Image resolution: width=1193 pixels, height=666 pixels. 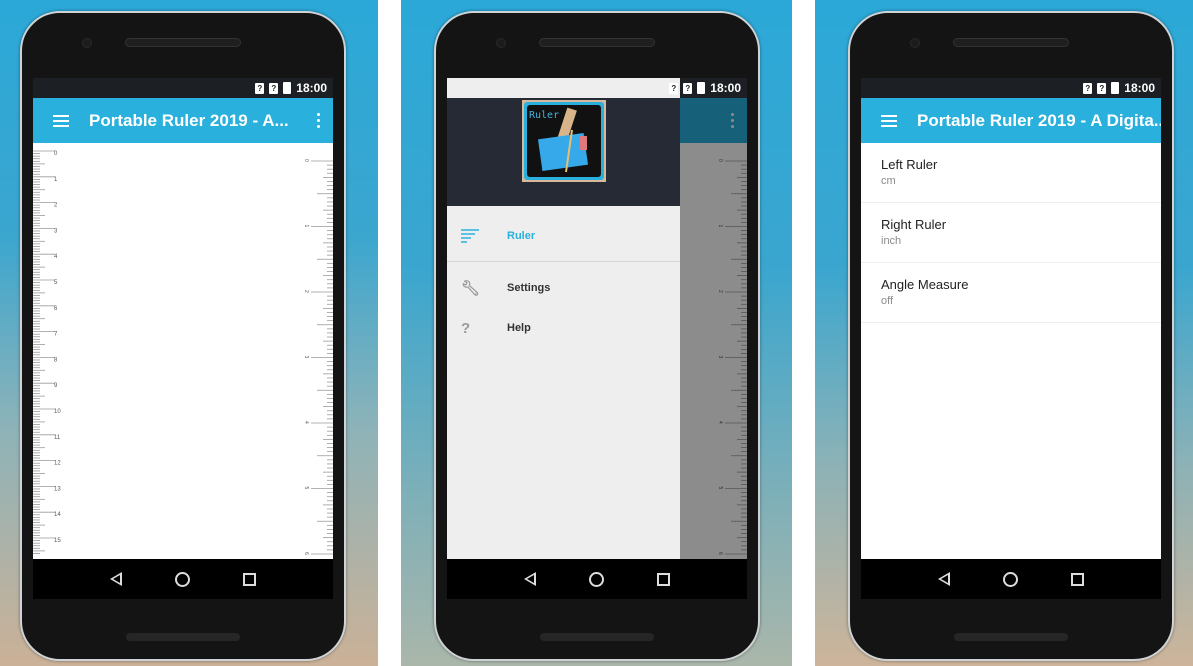 What do you see at coordinates (563, 261) in the screenshot?
I see `drawer-divider` at bounding box center [563, 261].